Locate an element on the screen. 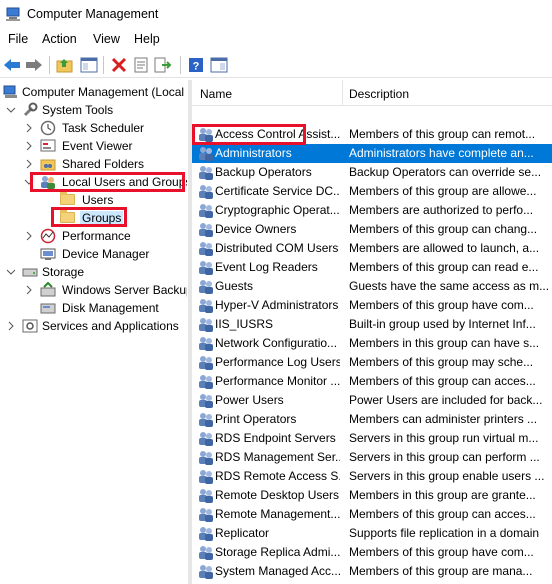 The height and width of the screenshot is (584, 552). menu-view: View is located at coordinates (106, 39).